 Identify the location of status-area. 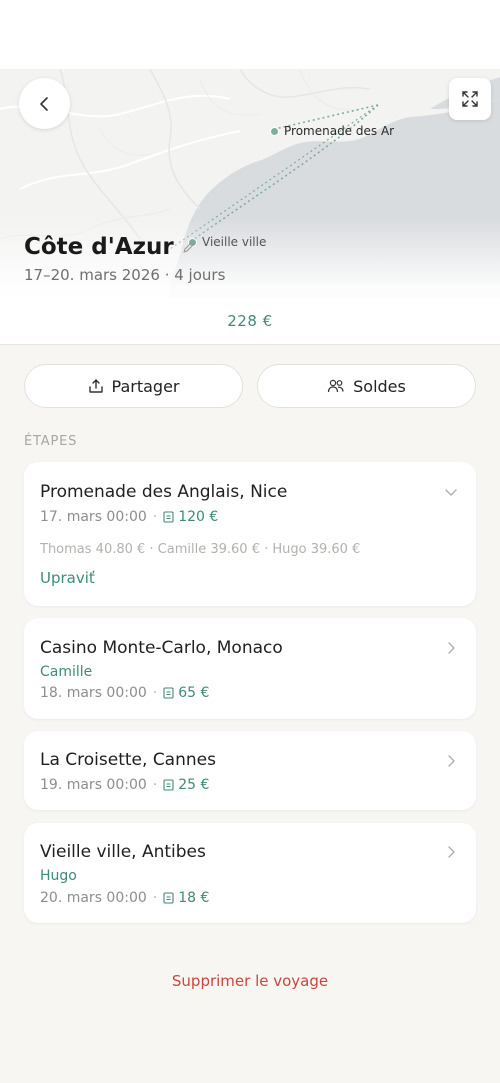
(250, 34).